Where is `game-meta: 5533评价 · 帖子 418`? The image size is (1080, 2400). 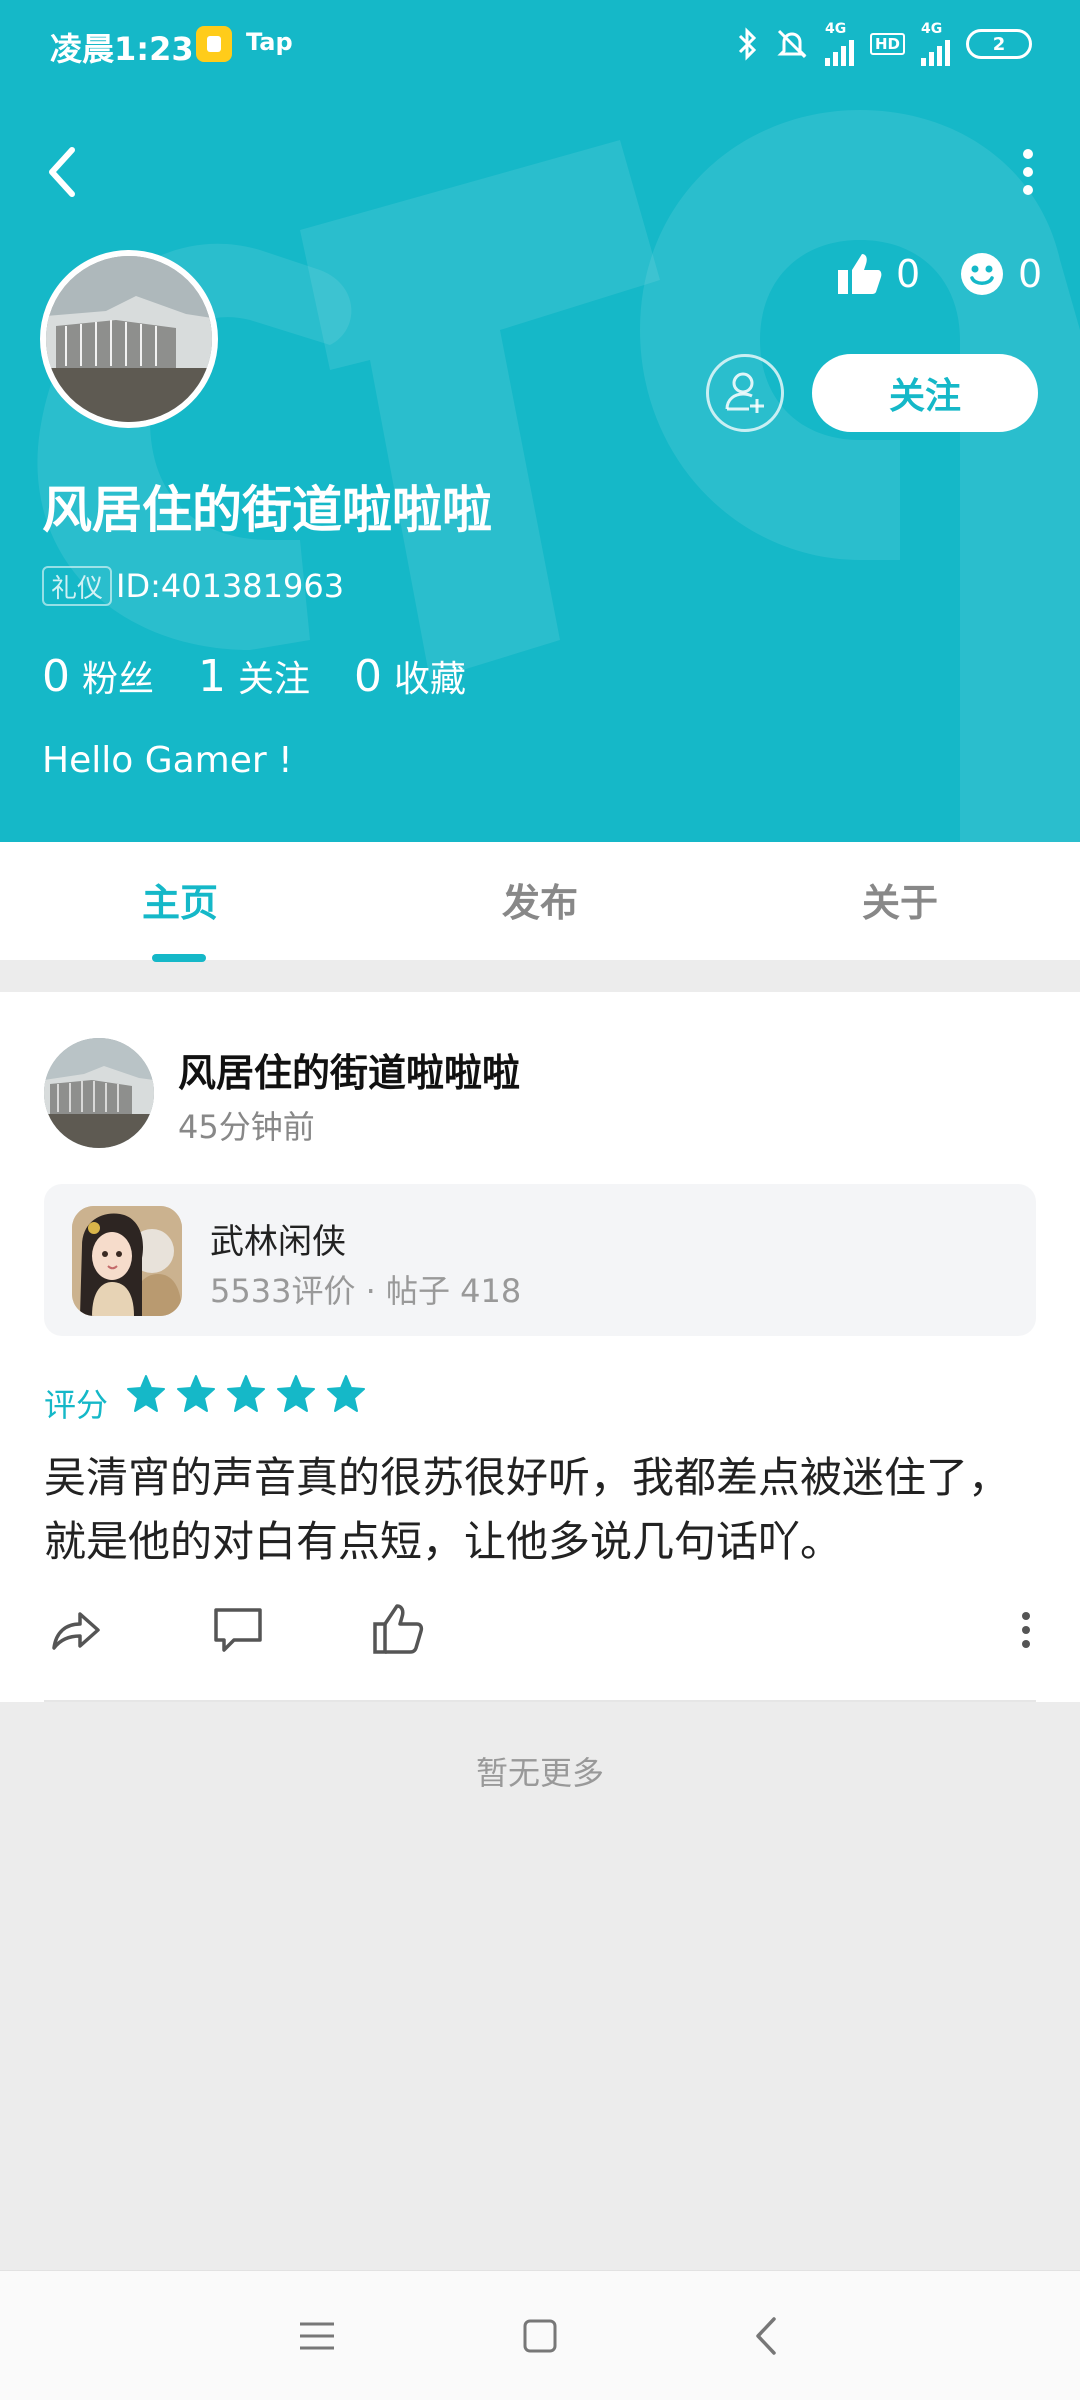
game-meta: 5533评价 · 帖子 418 is located at coordinates (366, 1291).